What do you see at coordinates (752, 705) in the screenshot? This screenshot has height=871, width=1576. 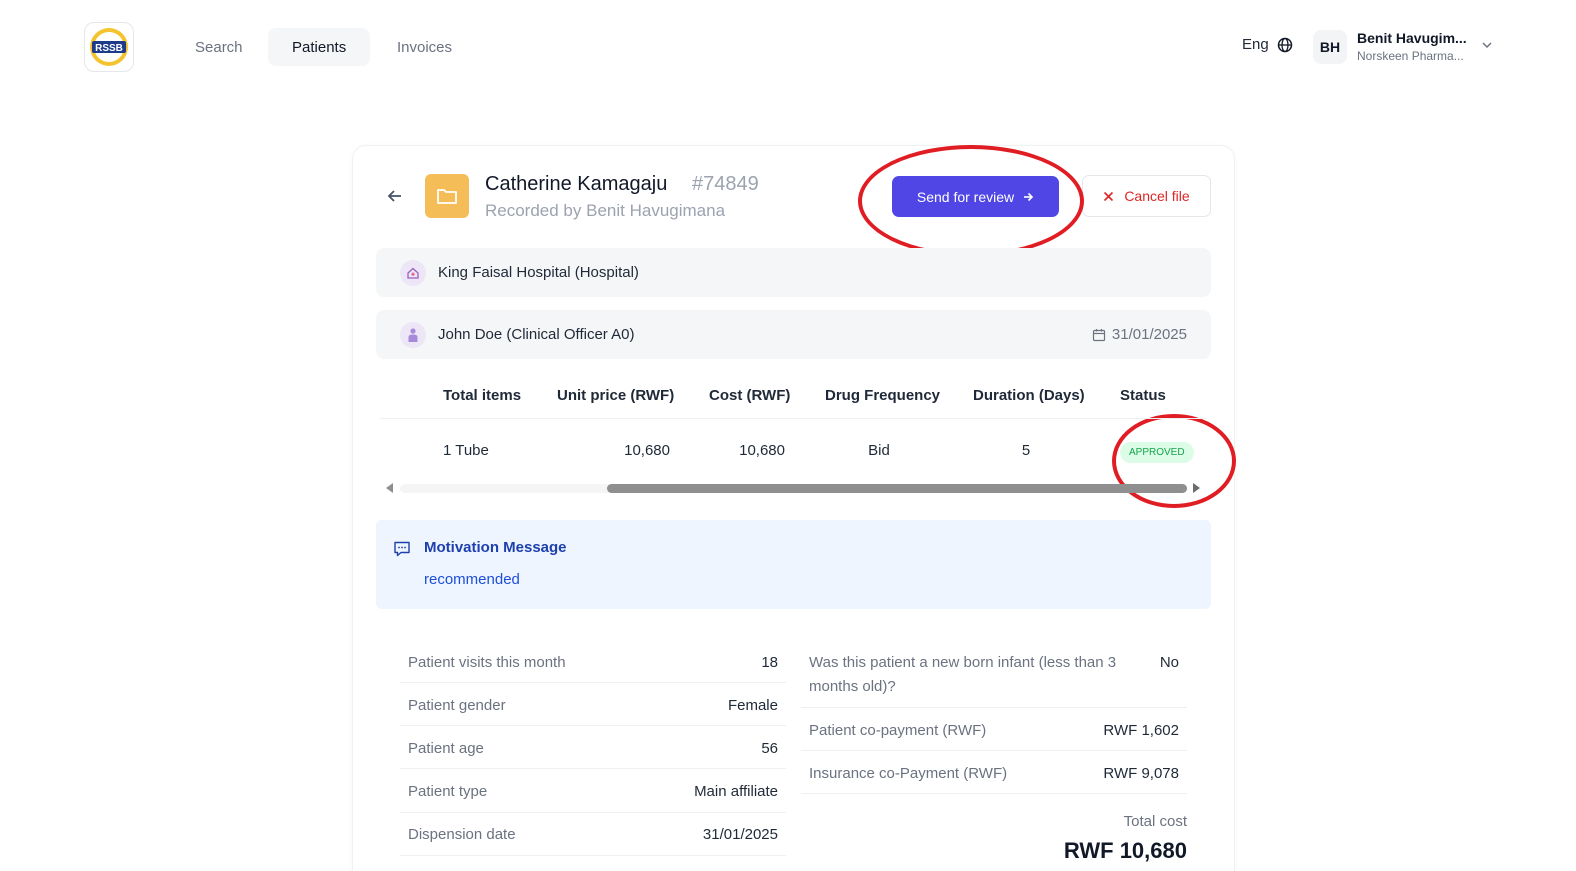 I see `detail-value-gender: Female` at bounding box center [752, 705].